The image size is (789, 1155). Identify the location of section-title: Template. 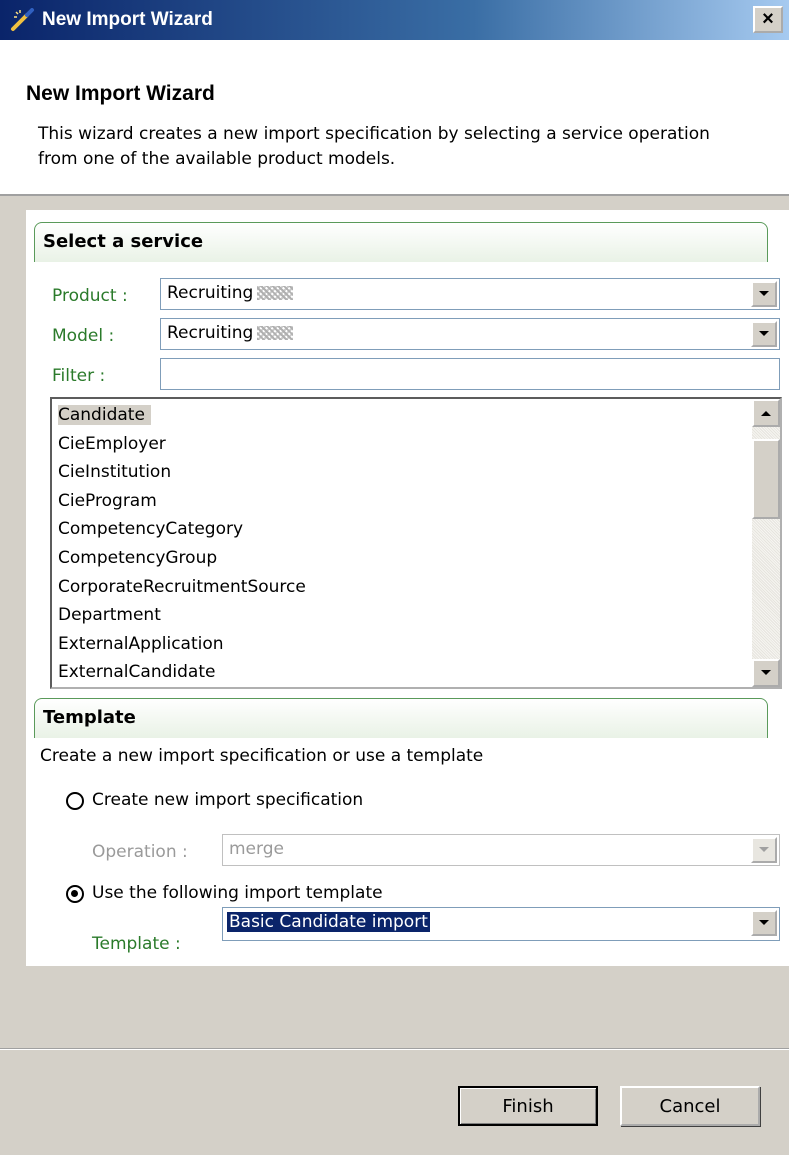
(89, 717).